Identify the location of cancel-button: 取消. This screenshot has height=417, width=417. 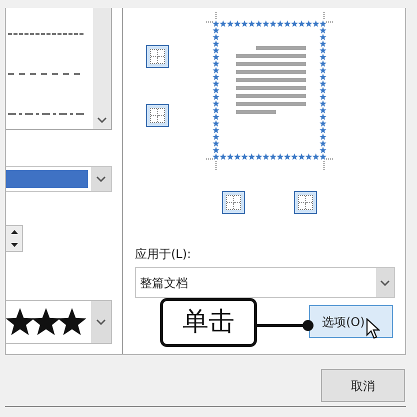
(363, 385).